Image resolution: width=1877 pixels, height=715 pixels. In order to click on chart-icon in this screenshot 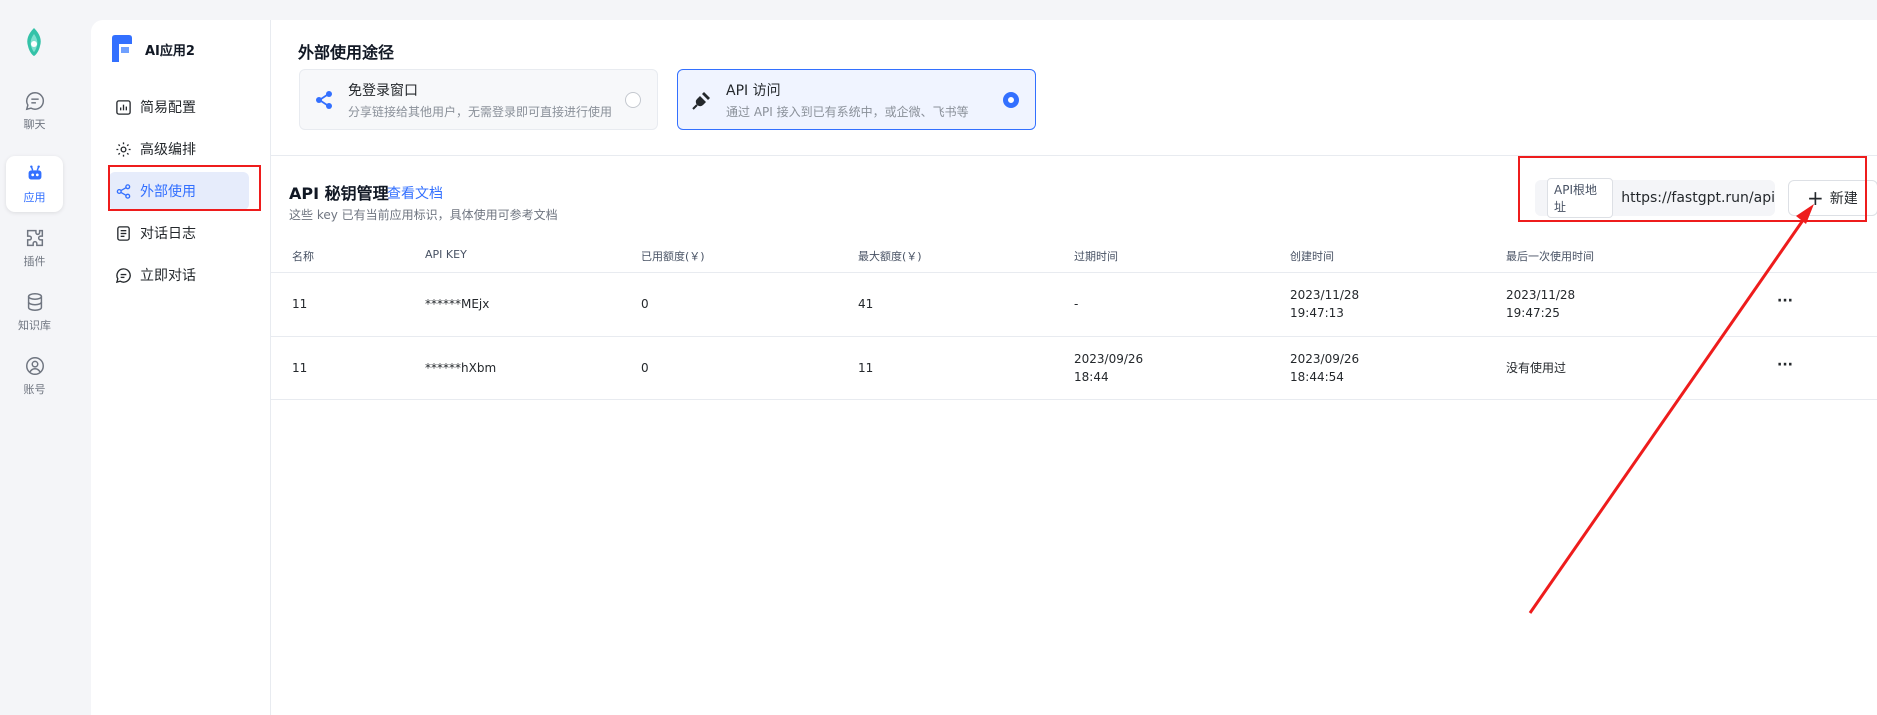, I will do `click(123, 107)`.